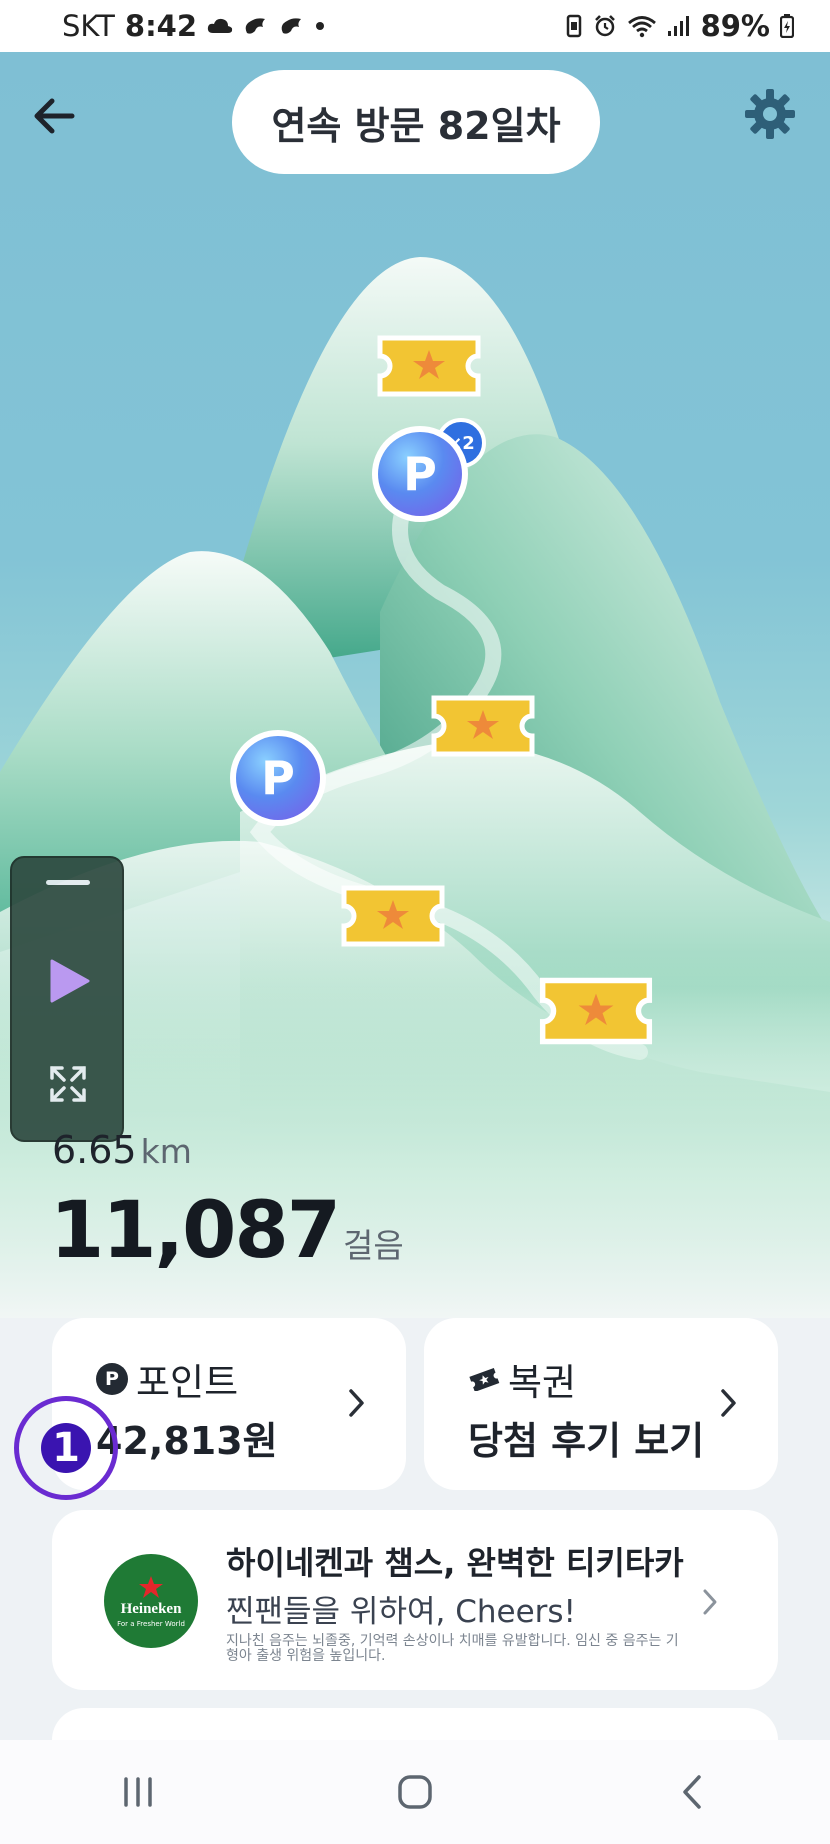 This screenshot has height=1844, width=830. Describe the element at coordinates (112, 1379) in the screenshot. I see `point-icon: P` at that location.